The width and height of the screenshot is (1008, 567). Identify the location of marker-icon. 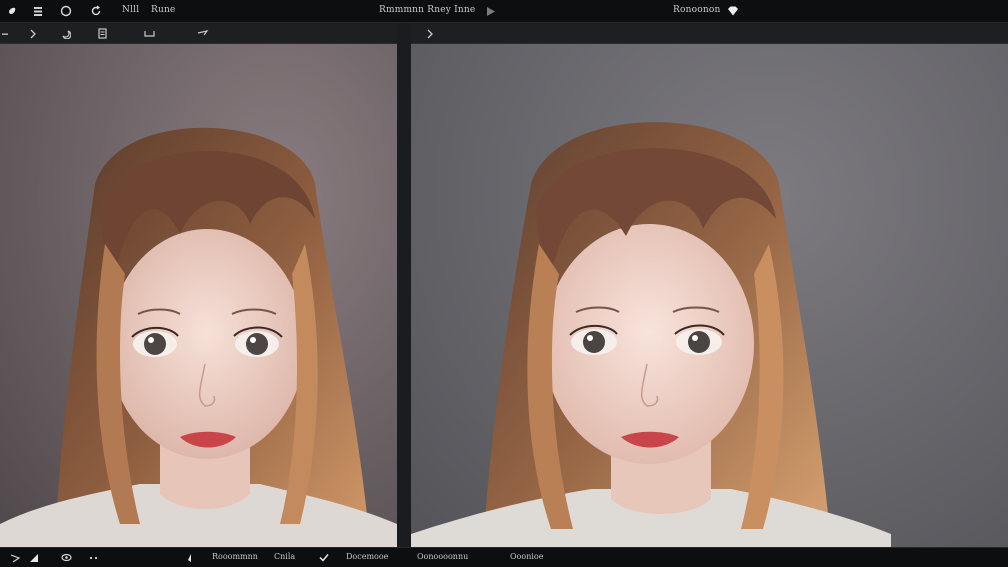
(189, 557).